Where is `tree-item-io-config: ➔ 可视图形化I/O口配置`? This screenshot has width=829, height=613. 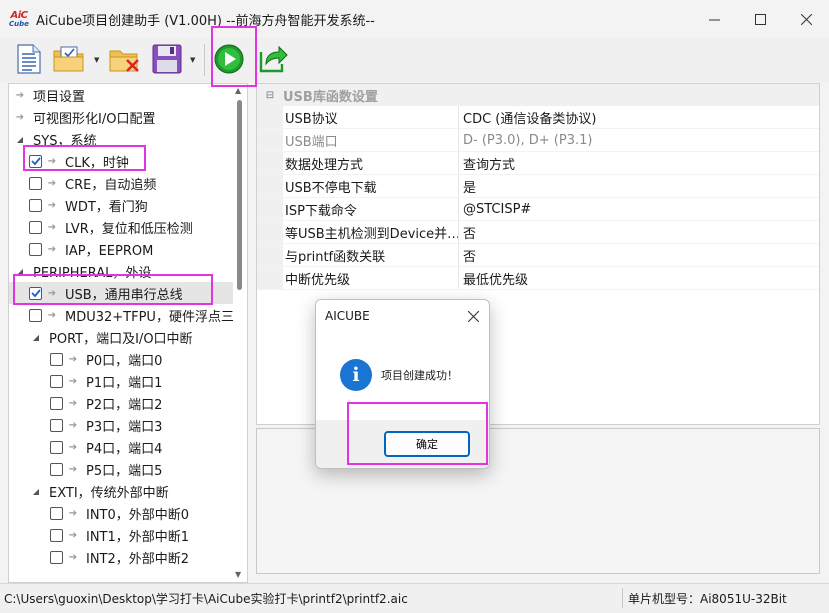
tree-item-io-config: ➔ 可视图形化I/O口配置 is located at coordinates (84, 117).